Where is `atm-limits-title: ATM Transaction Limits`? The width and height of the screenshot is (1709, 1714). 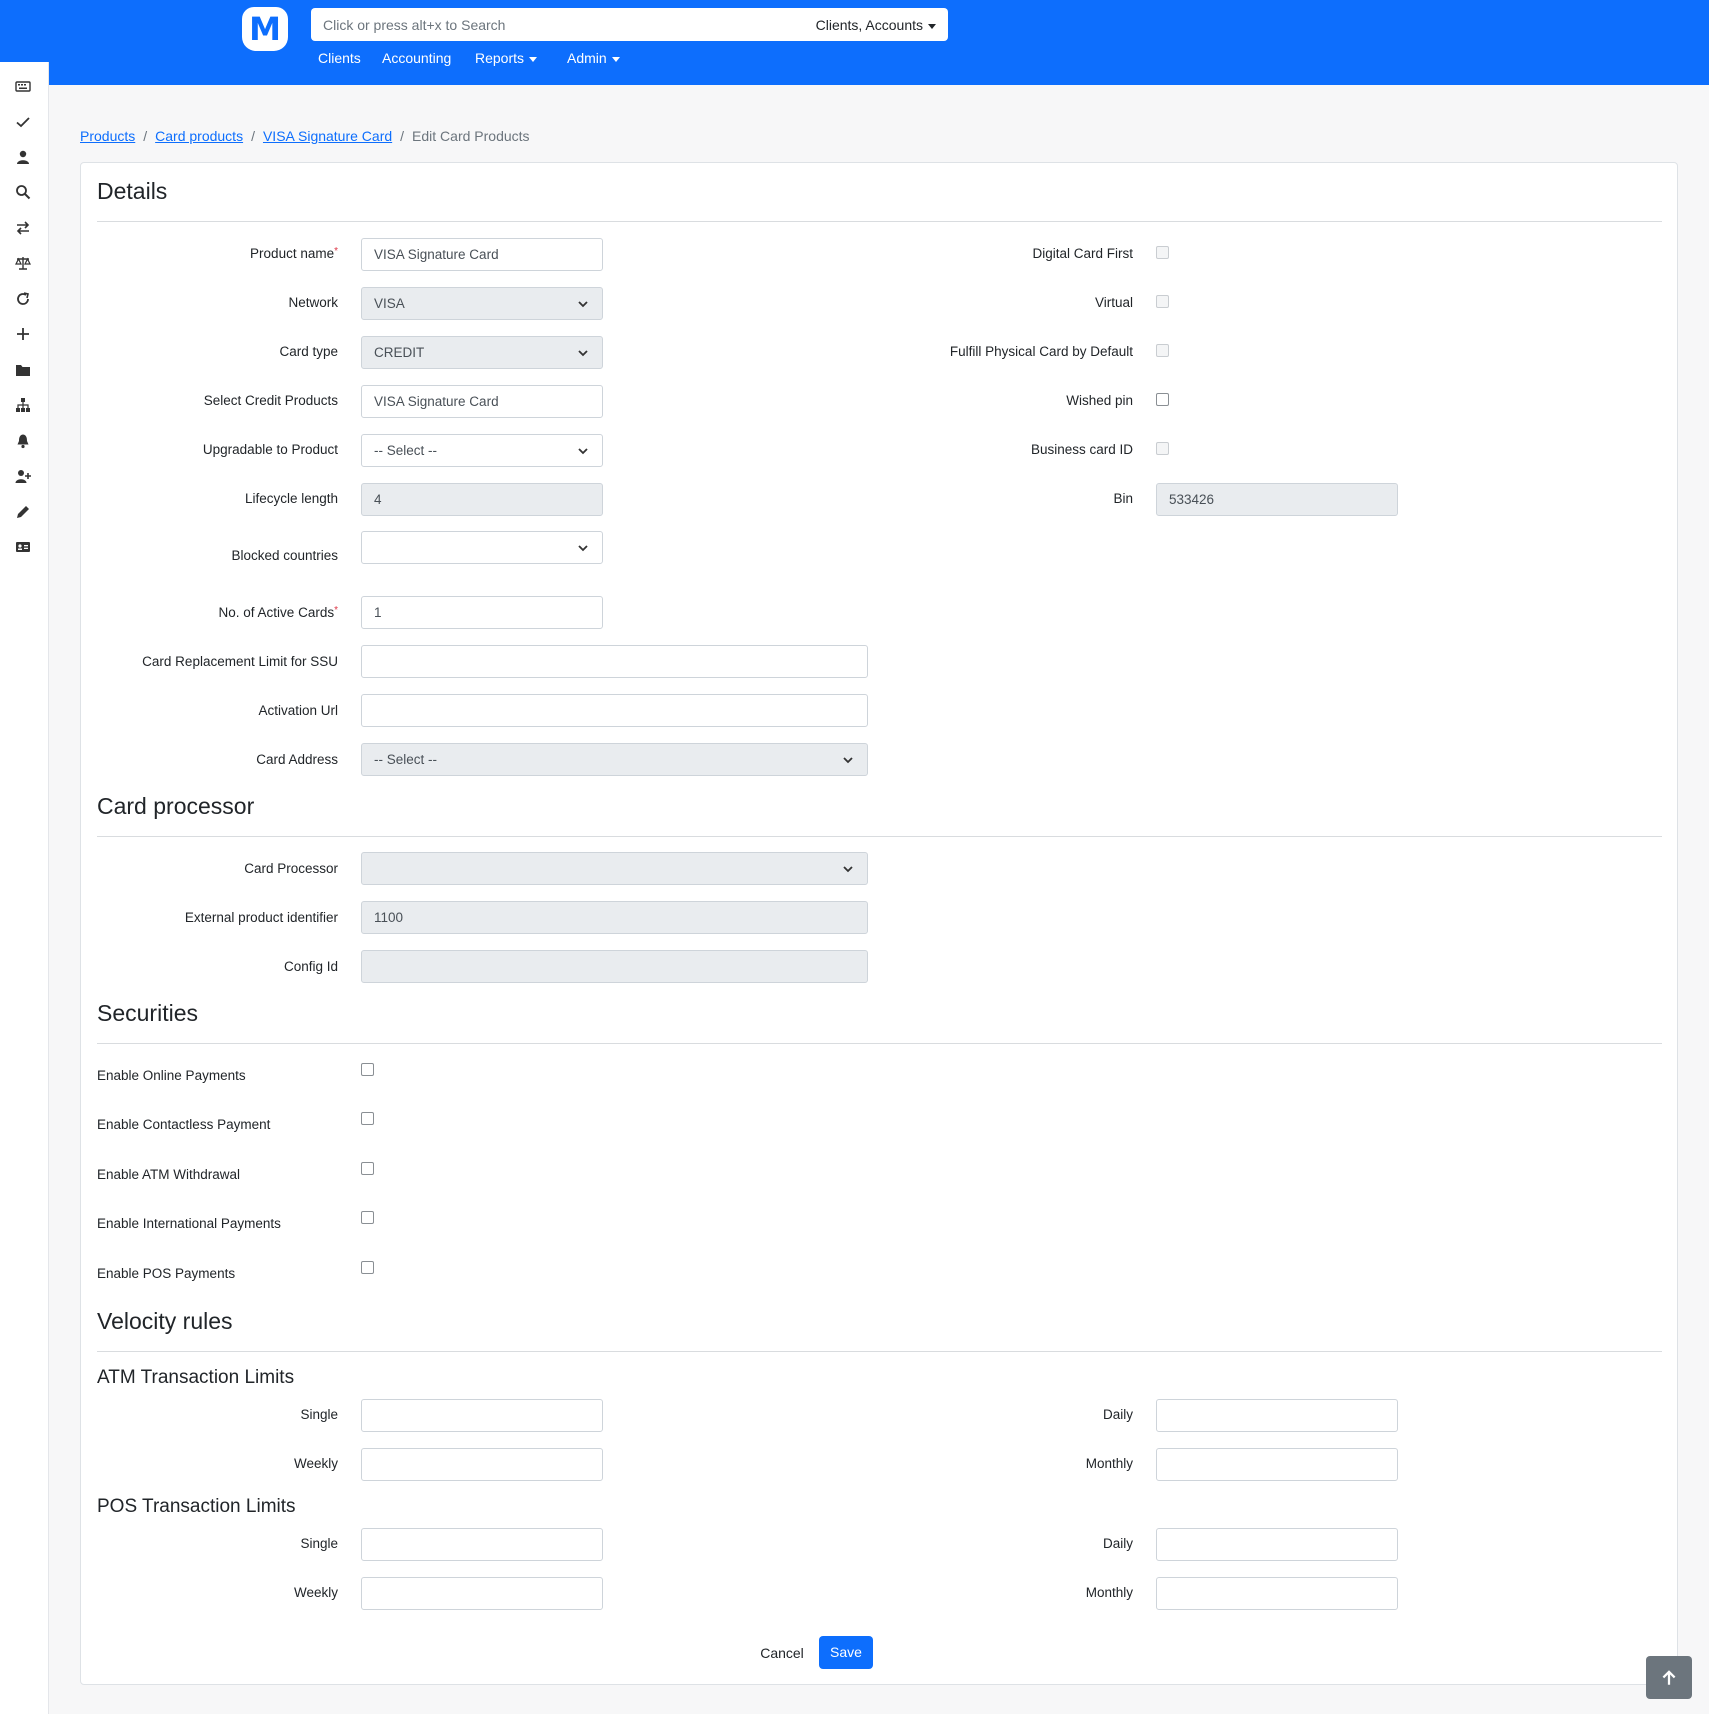 atm-limits-title: ATM Transaction Limits is located at coordinates (196, 1377).